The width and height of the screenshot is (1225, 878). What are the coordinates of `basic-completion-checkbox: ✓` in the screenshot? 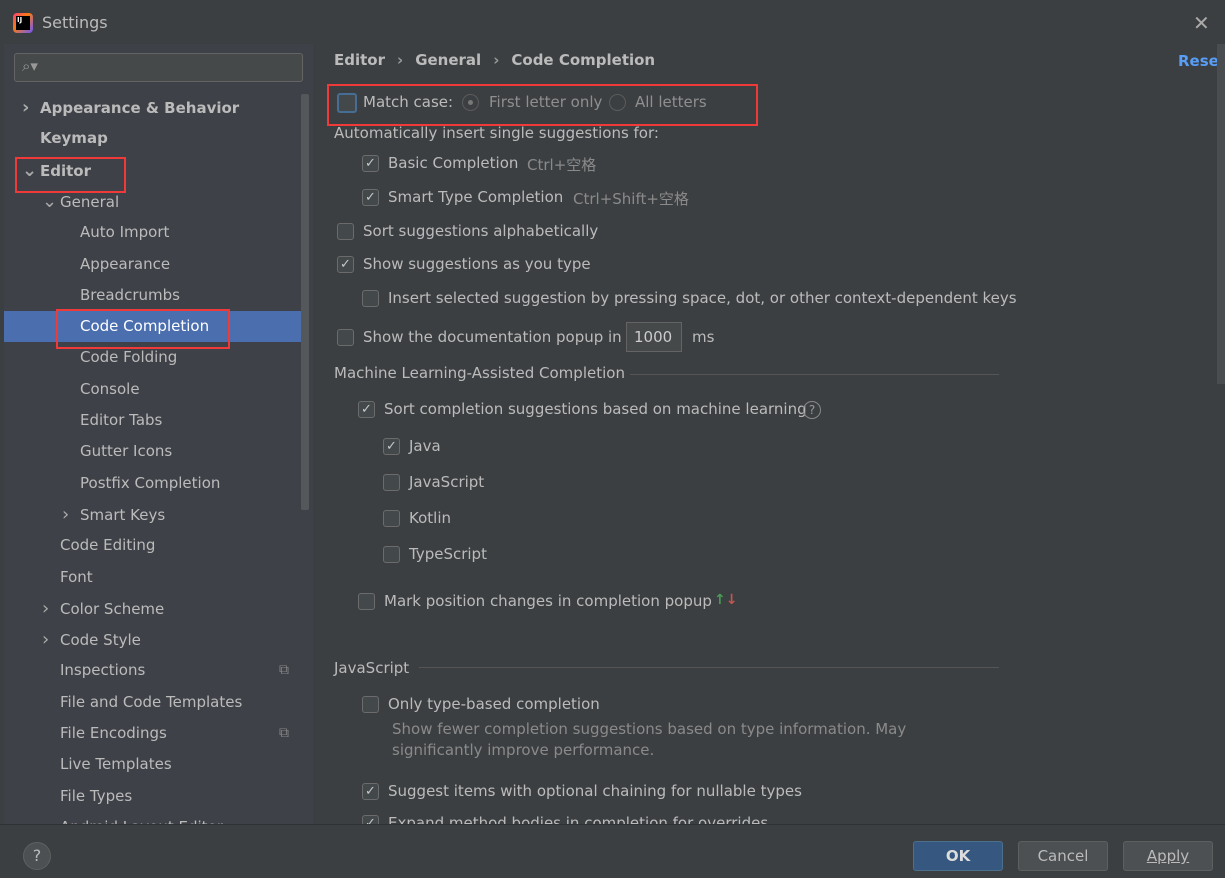 It's located at (370, 163).